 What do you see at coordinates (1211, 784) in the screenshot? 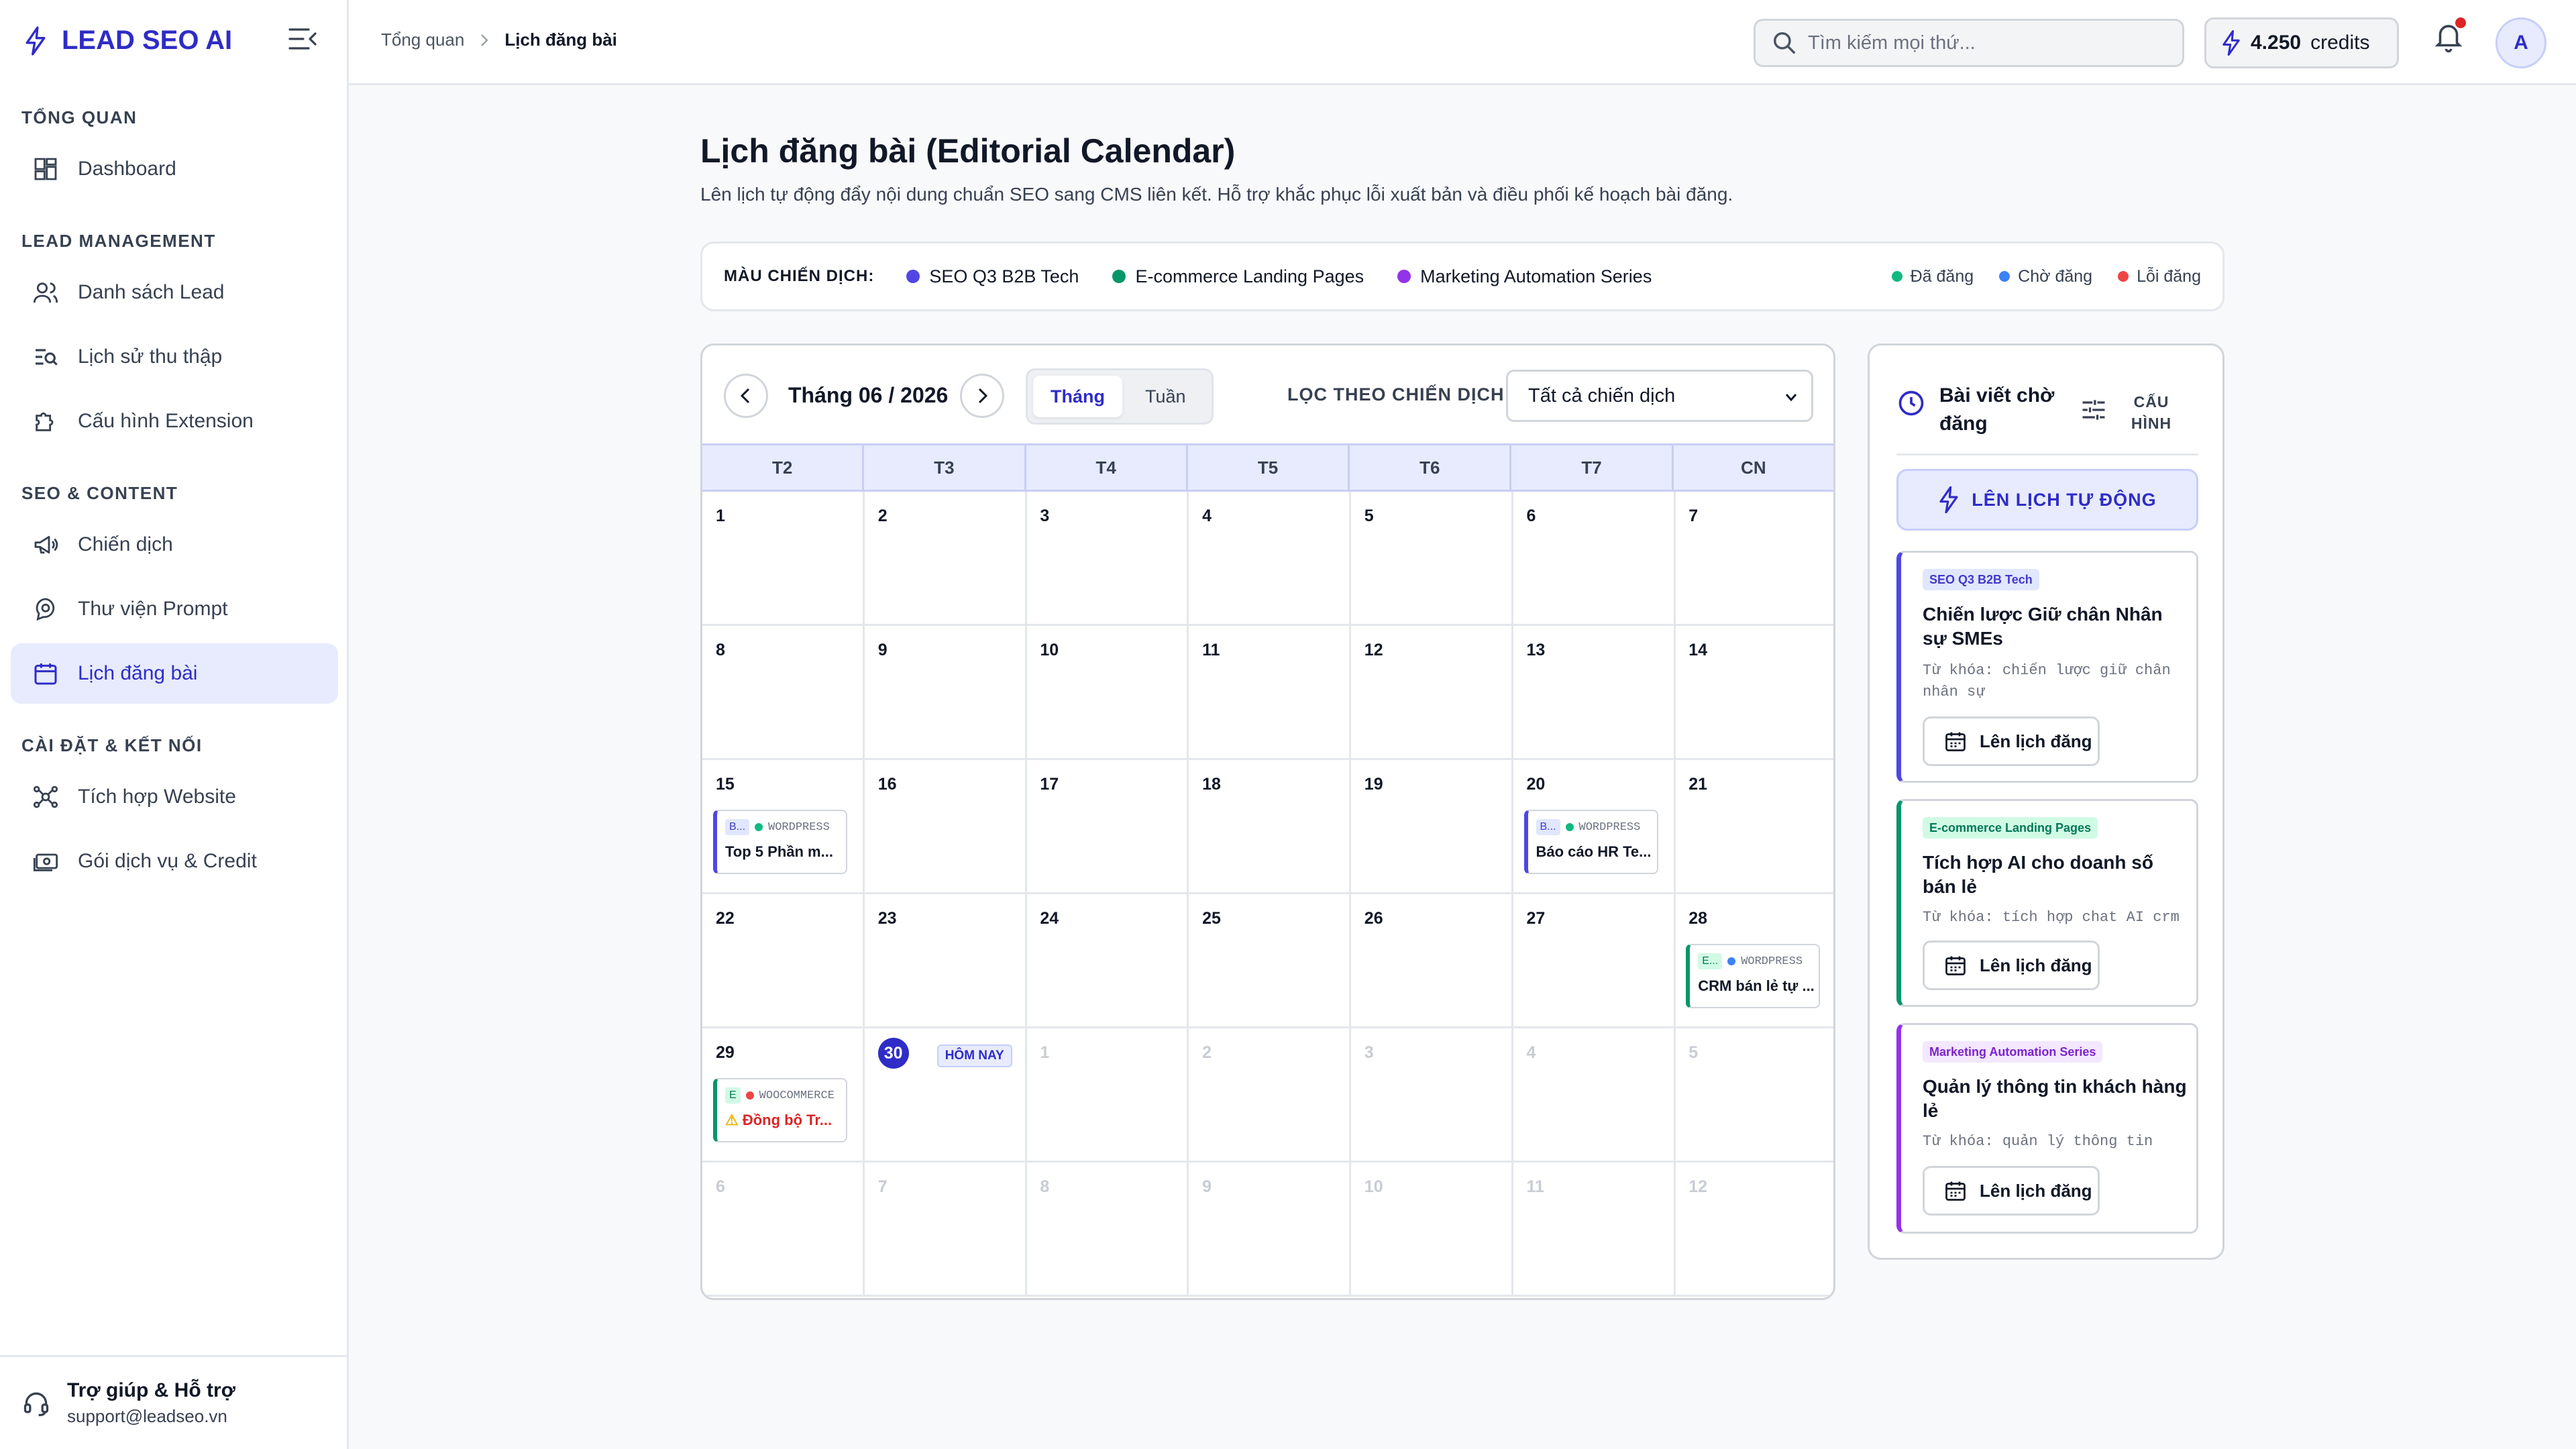
I see `day-number: 18` at bounding box center [1211, 784].